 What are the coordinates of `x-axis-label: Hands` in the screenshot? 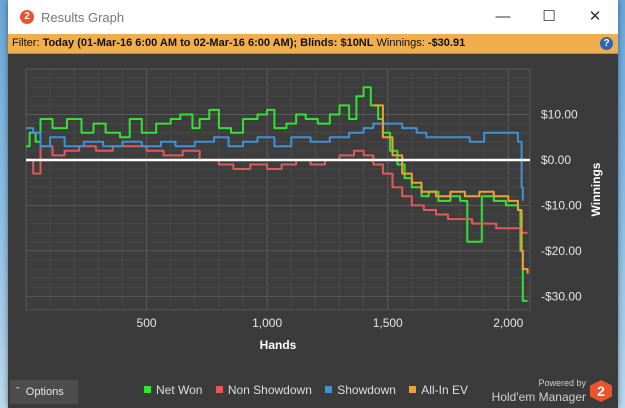 It's located at (278, 345).